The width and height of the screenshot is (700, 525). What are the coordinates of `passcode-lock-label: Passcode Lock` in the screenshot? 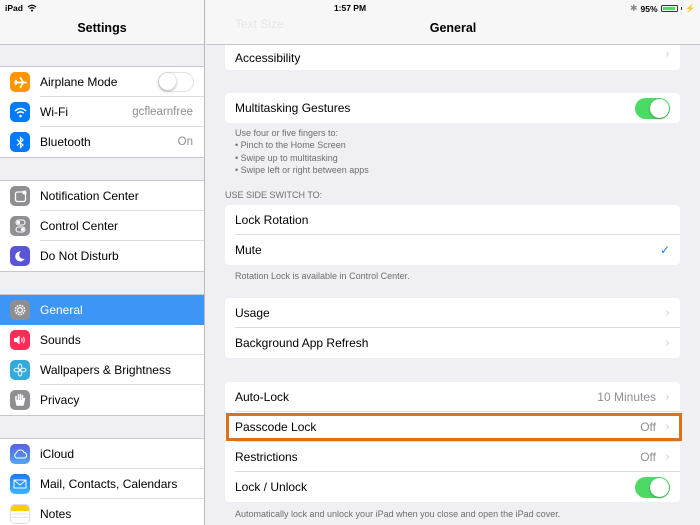 It's located at (276, 427).